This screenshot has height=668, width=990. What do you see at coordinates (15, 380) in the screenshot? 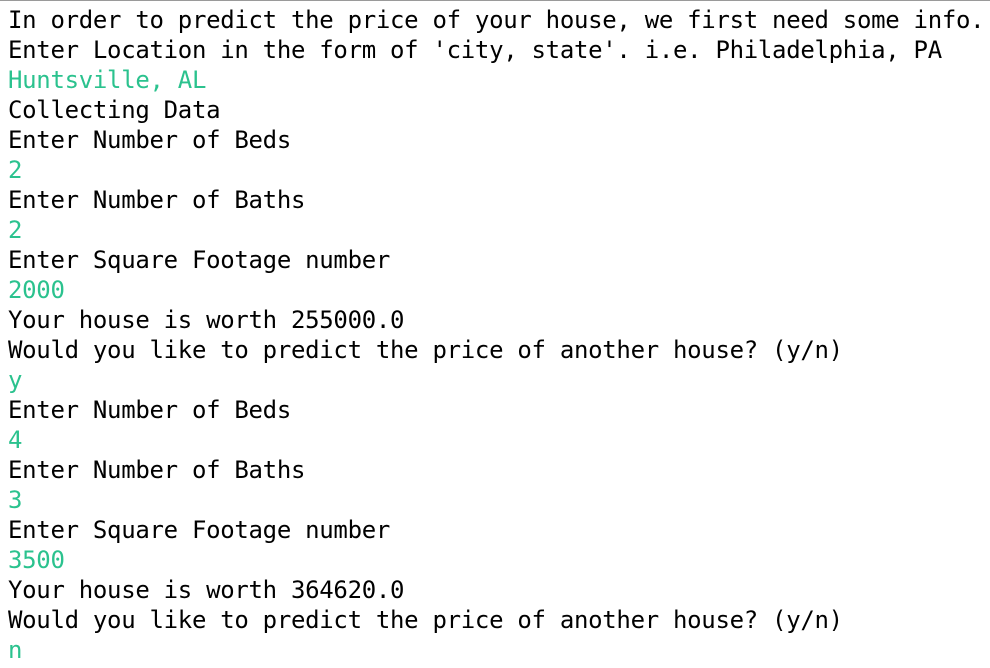
I see `repeat-input-echo: y` at bounding box center [15, 380].